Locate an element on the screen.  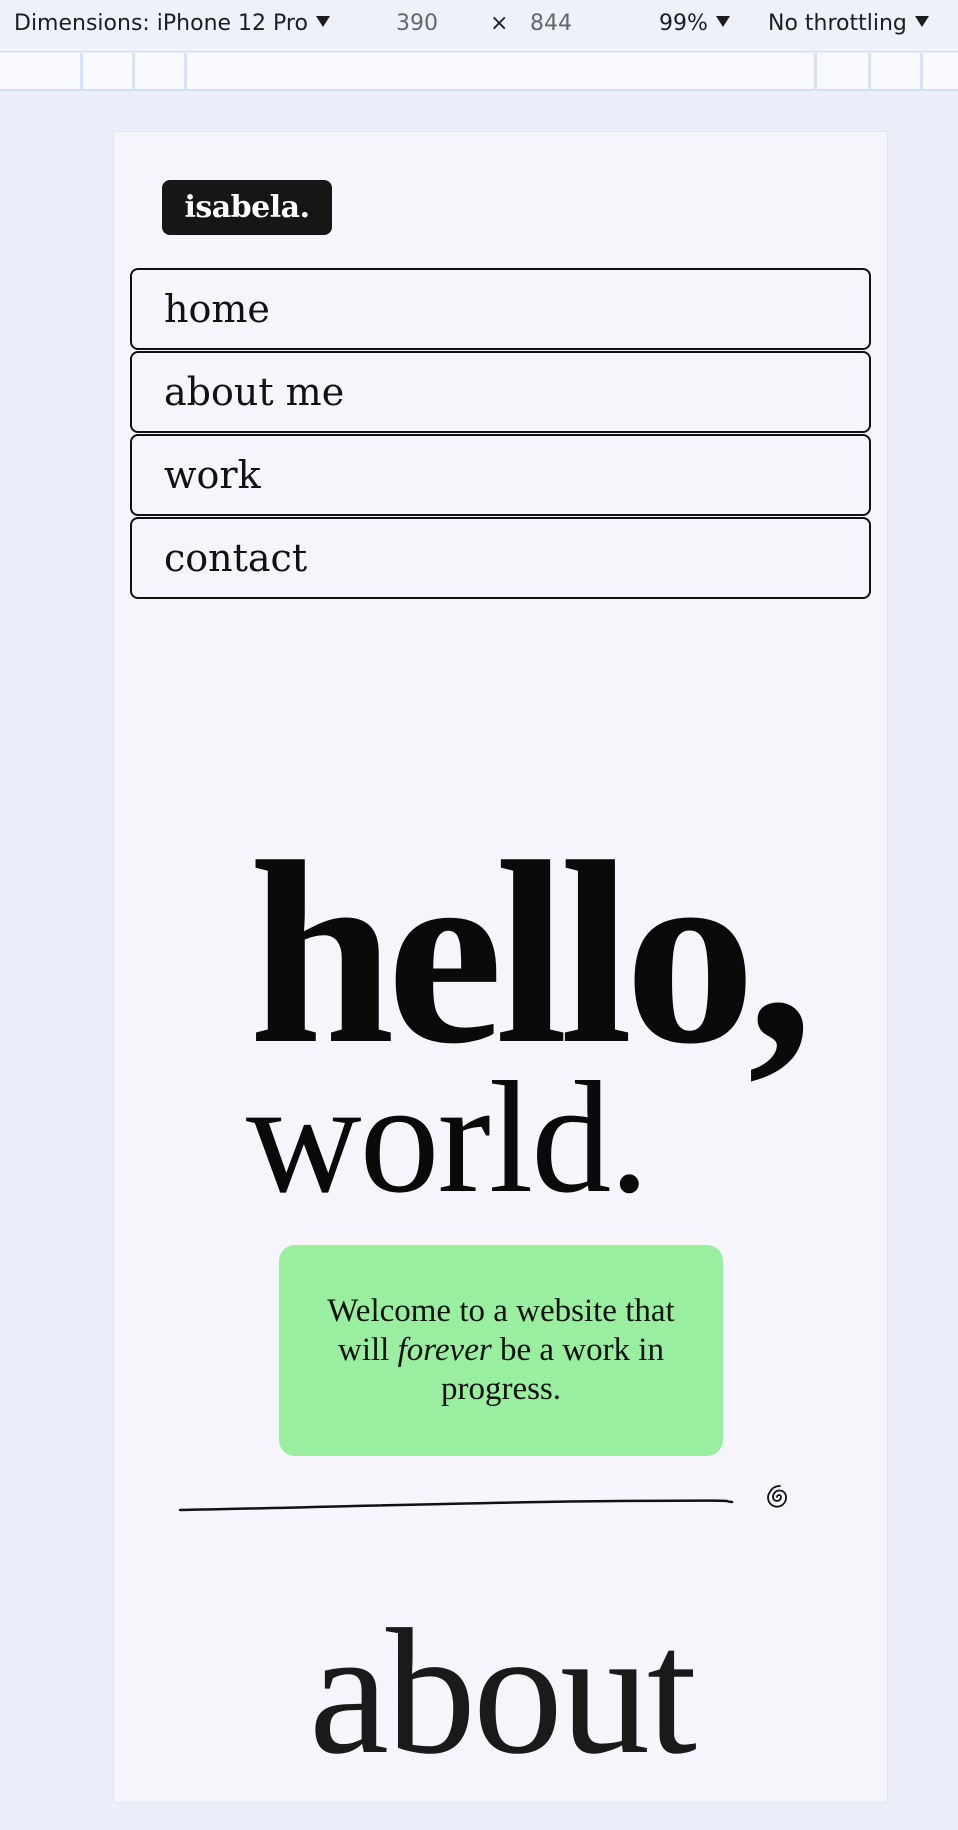
zoom-label: 99% is located at coordinates (683, 23).